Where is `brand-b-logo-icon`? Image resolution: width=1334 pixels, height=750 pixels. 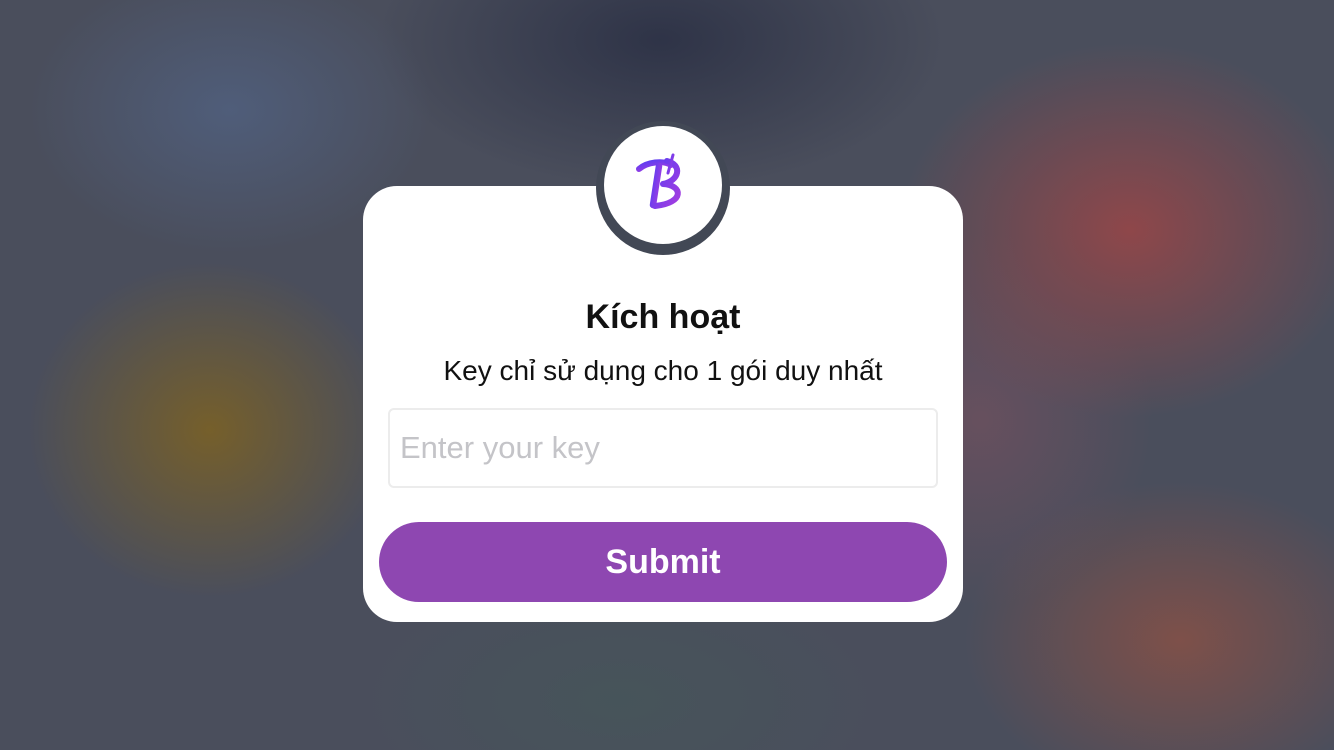 brand-b-logo-icon is located at coordinates (658, 181).